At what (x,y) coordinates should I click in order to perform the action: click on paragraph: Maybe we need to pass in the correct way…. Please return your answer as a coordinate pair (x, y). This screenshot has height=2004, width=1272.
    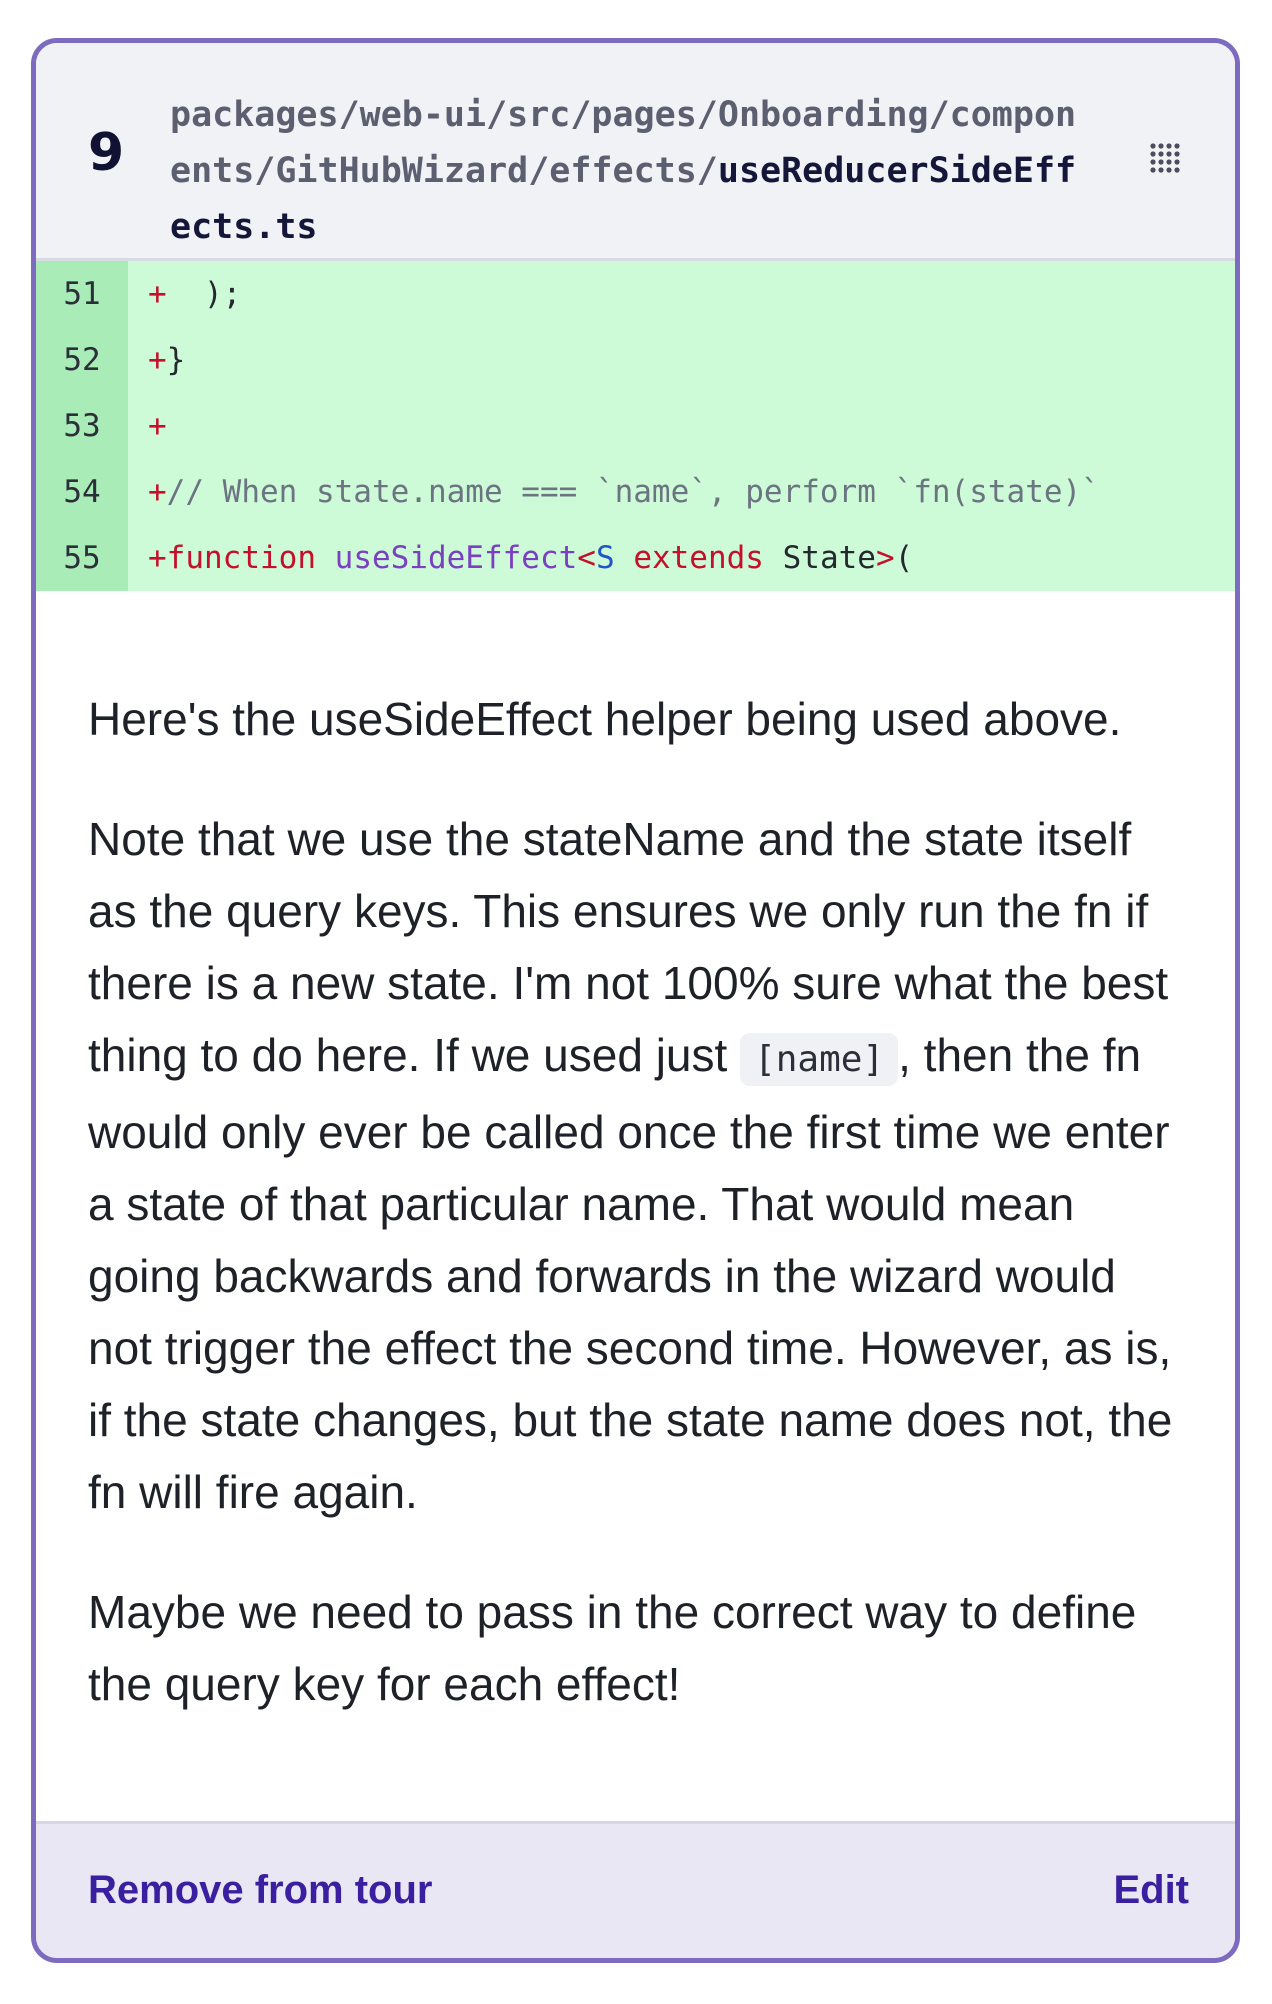
    Looking at the image, I should click on (612, 1648).